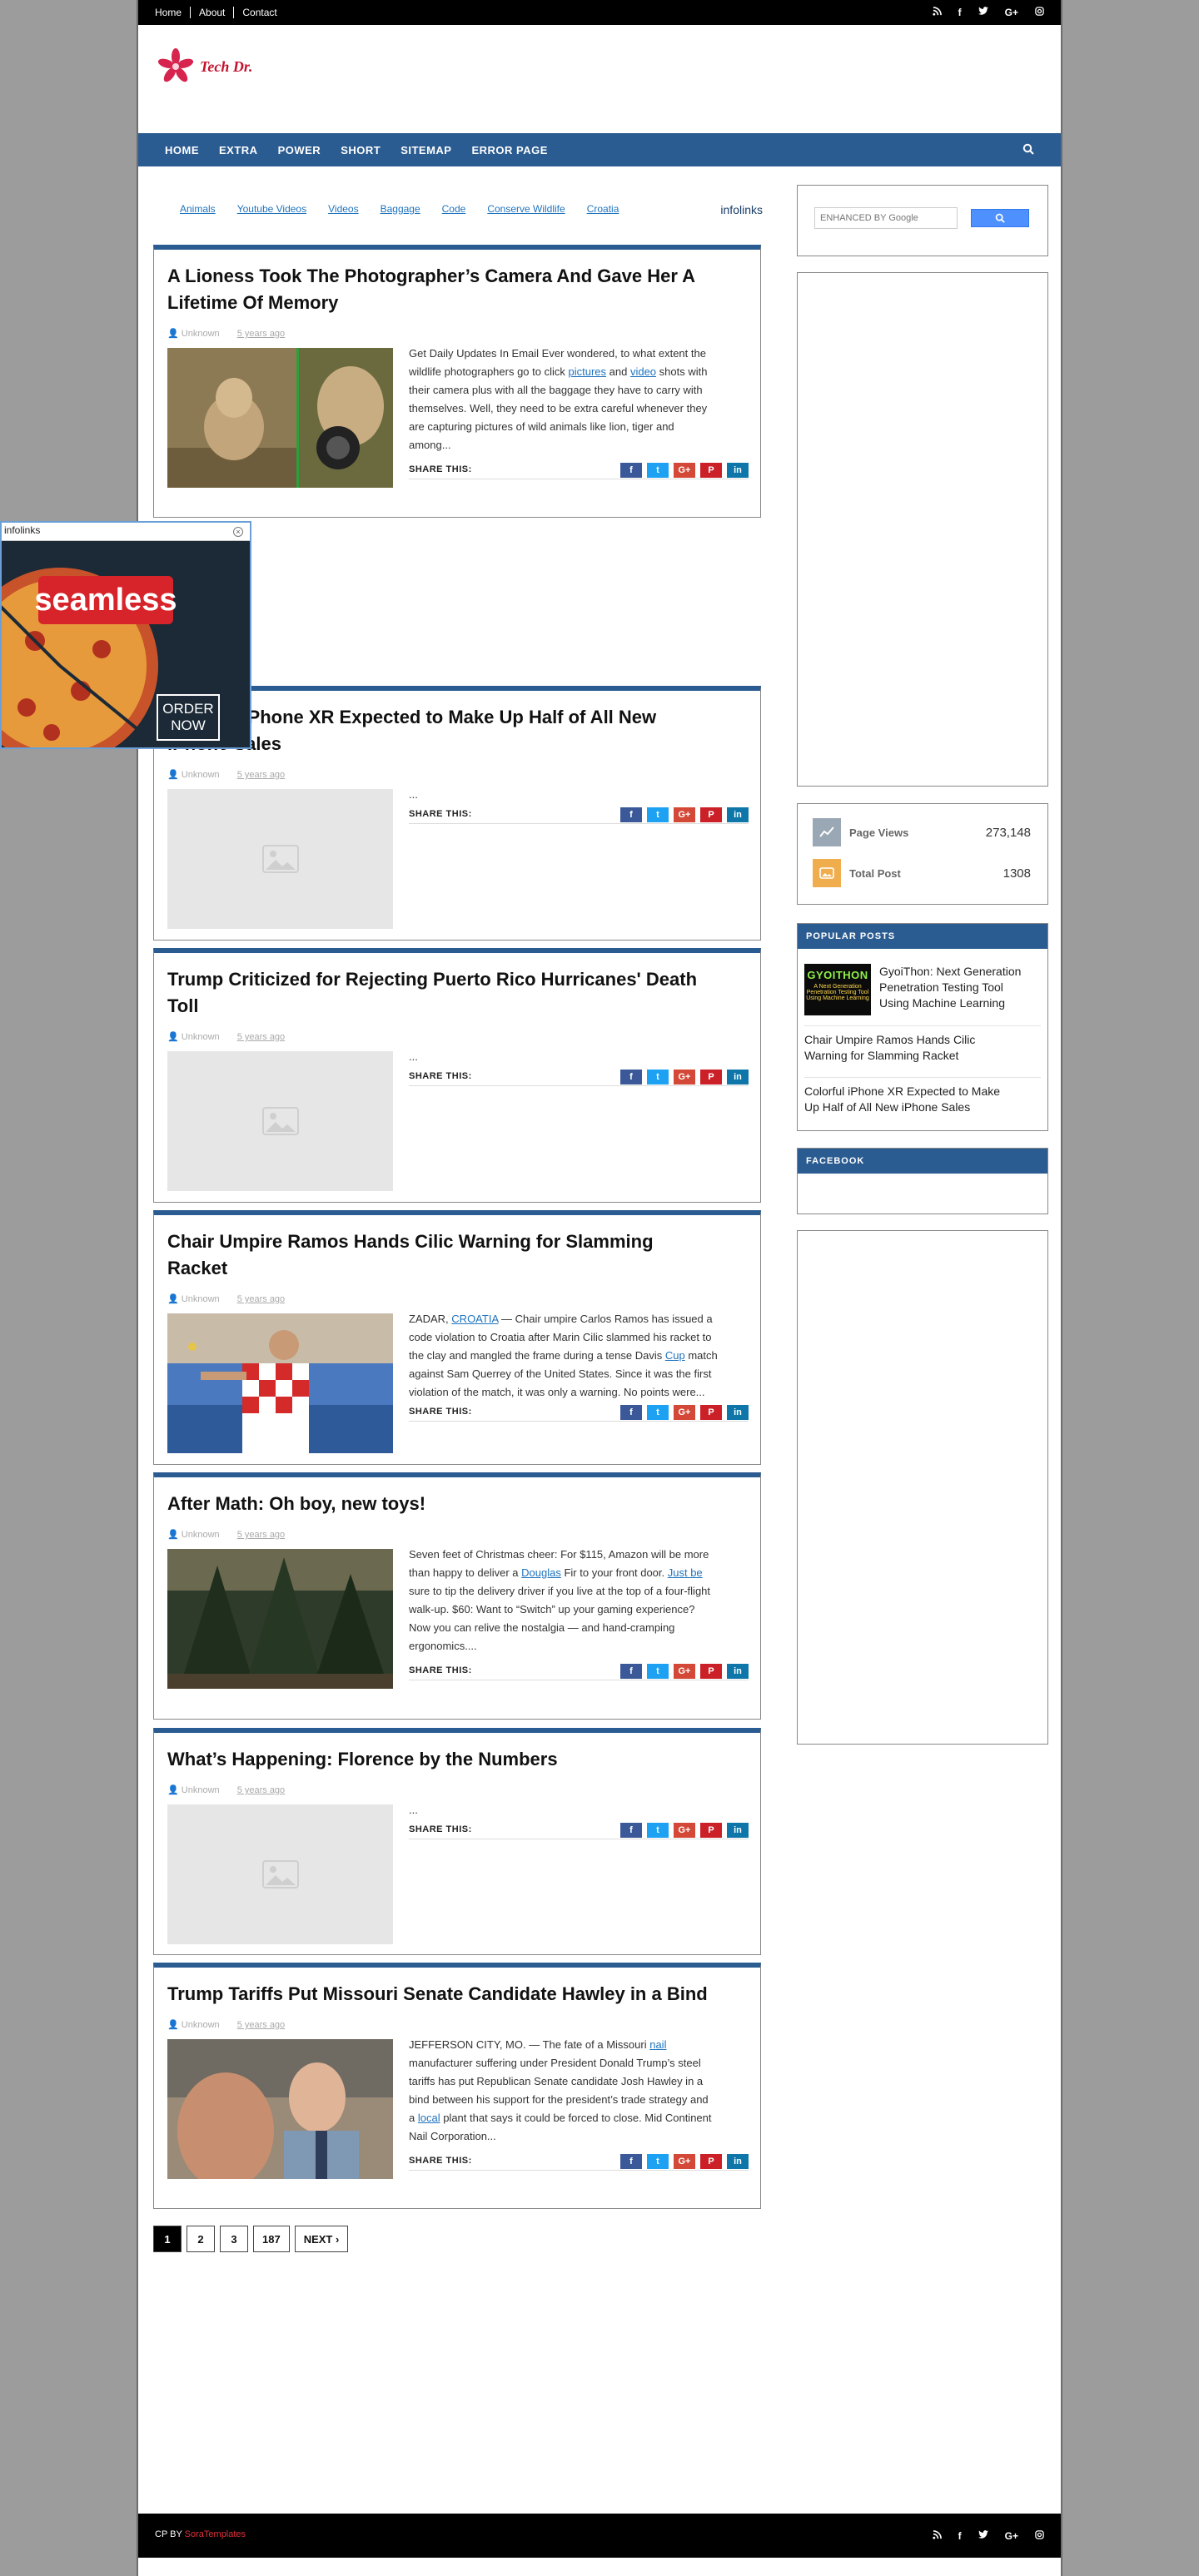 This screenshot has width=1199, height=2576. I want to click on inline-link: video, so click(643, 371).